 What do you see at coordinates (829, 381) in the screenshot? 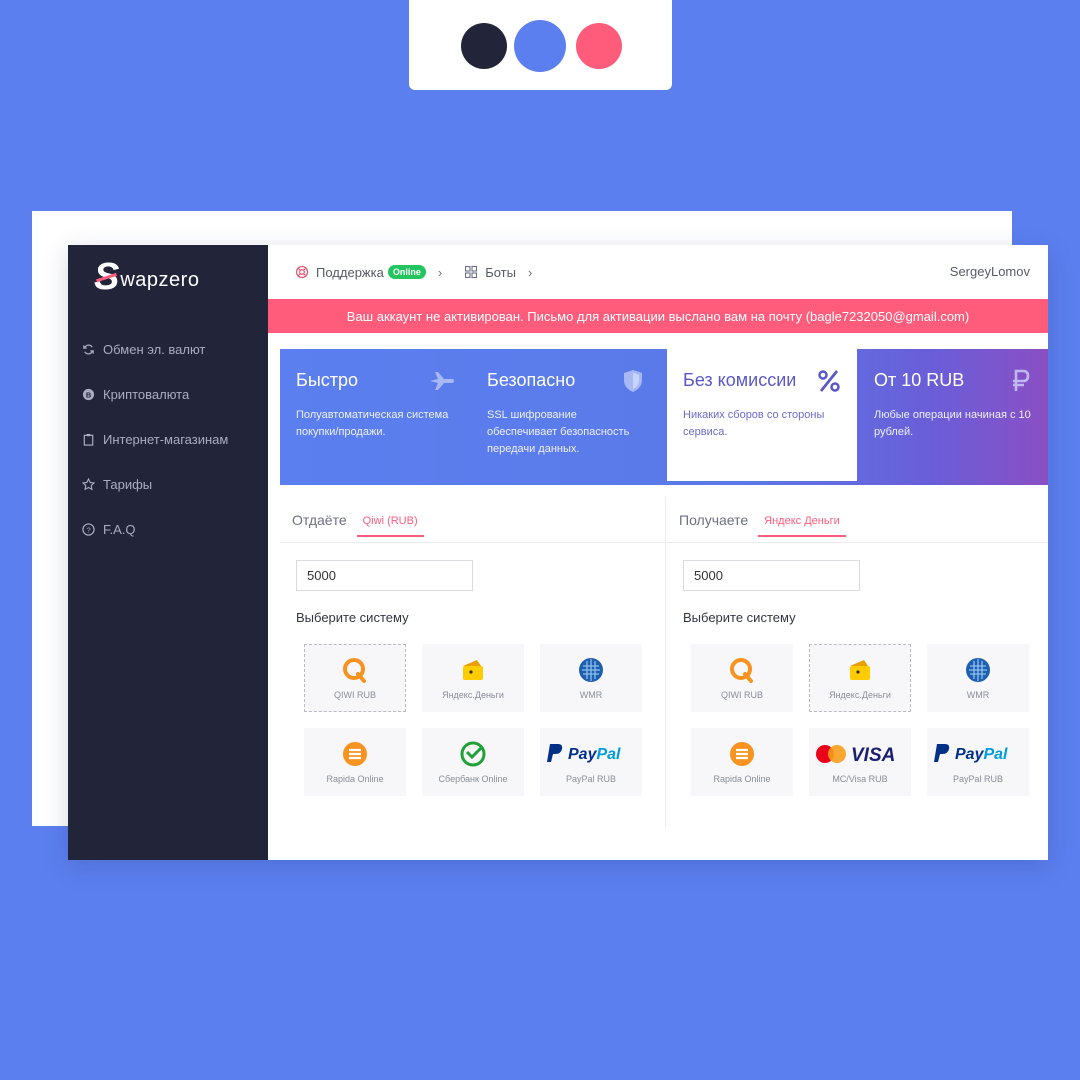
I see `percent-icon` at bounding box center [829, 381].